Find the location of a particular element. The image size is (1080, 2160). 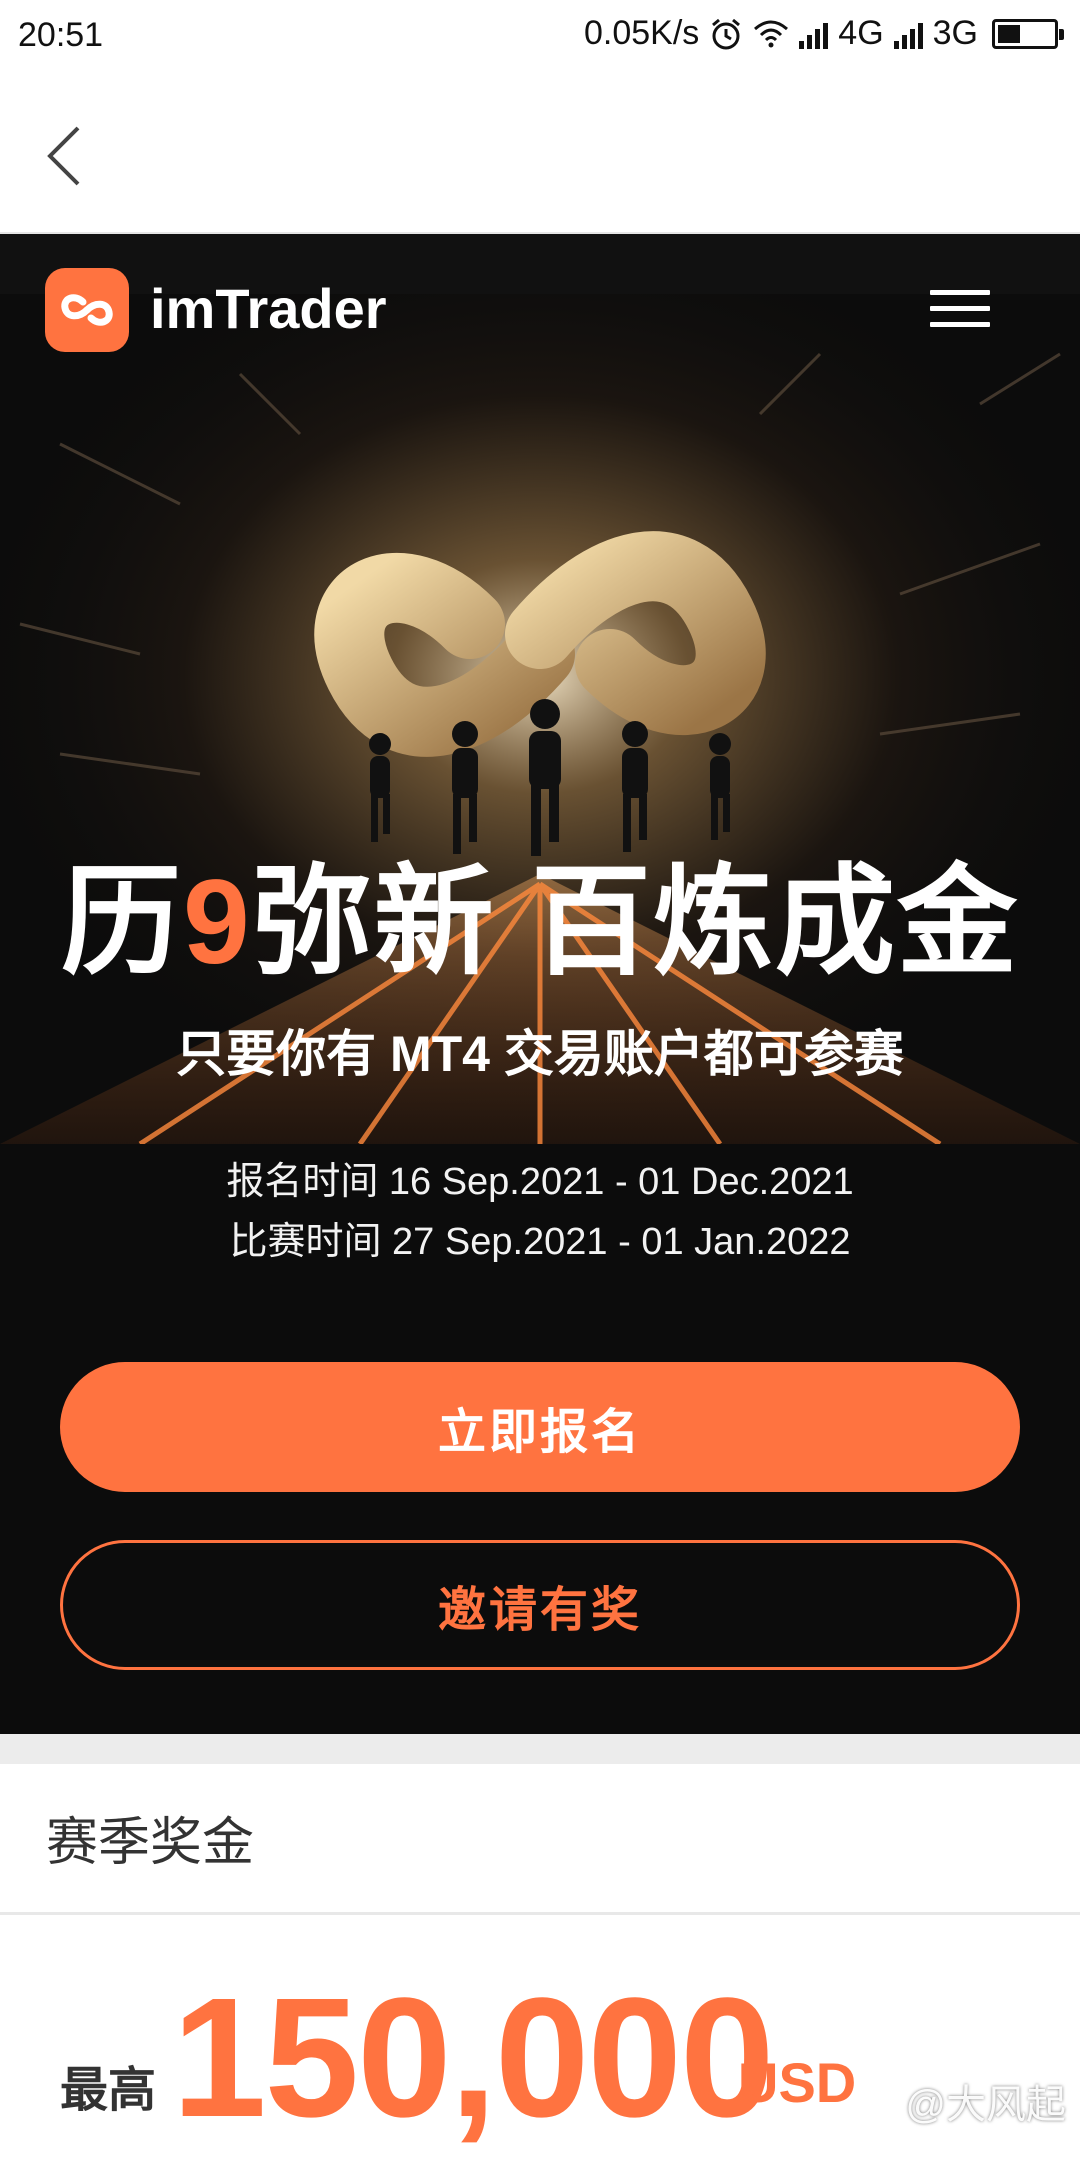

alarm-icon is located at coordinates (726, 33).